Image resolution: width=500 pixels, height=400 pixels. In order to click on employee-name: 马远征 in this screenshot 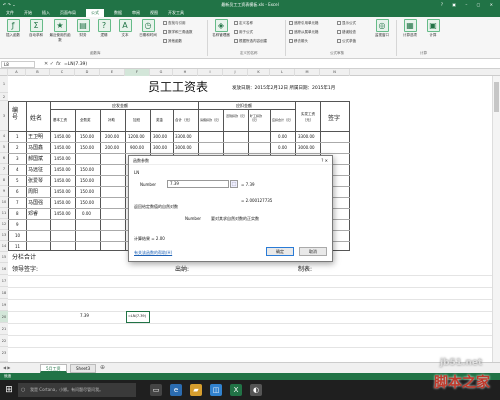, I will do `click(35, 169)`.